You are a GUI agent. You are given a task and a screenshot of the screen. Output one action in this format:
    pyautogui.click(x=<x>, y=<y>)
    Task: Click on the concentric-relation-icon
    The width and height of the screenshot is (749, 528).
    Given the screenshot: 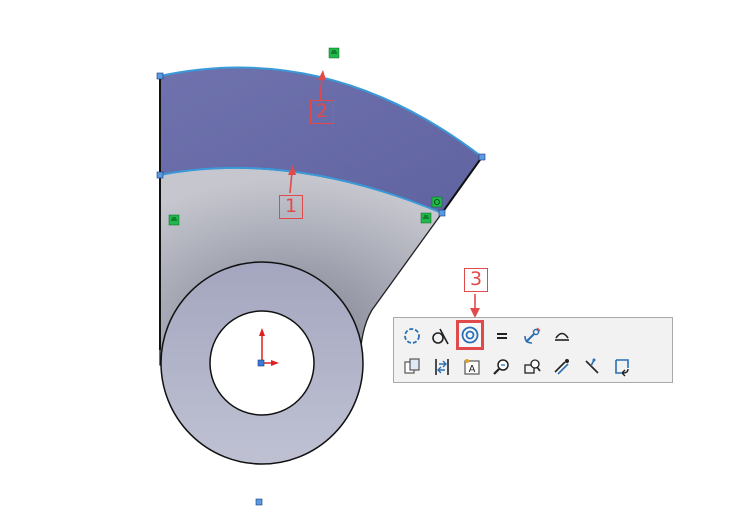 What is the action you would take?
    pyautogui.click(x=470, y=335)
    